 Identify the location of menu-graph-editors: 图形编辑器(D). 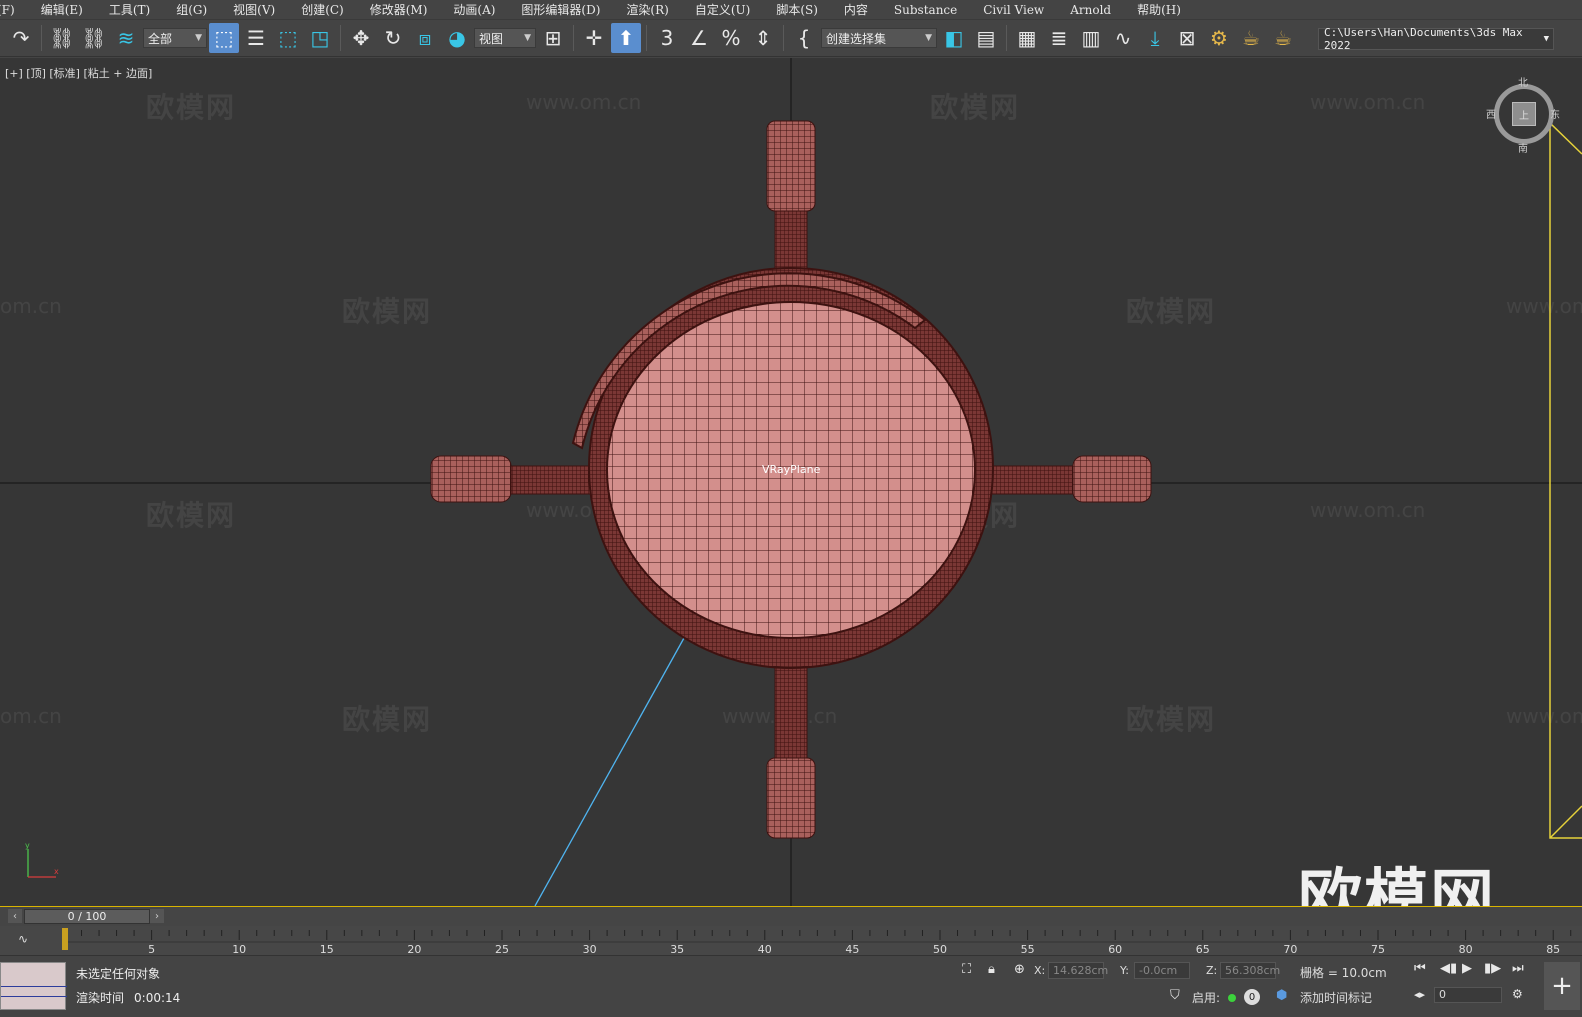
(560, 9).